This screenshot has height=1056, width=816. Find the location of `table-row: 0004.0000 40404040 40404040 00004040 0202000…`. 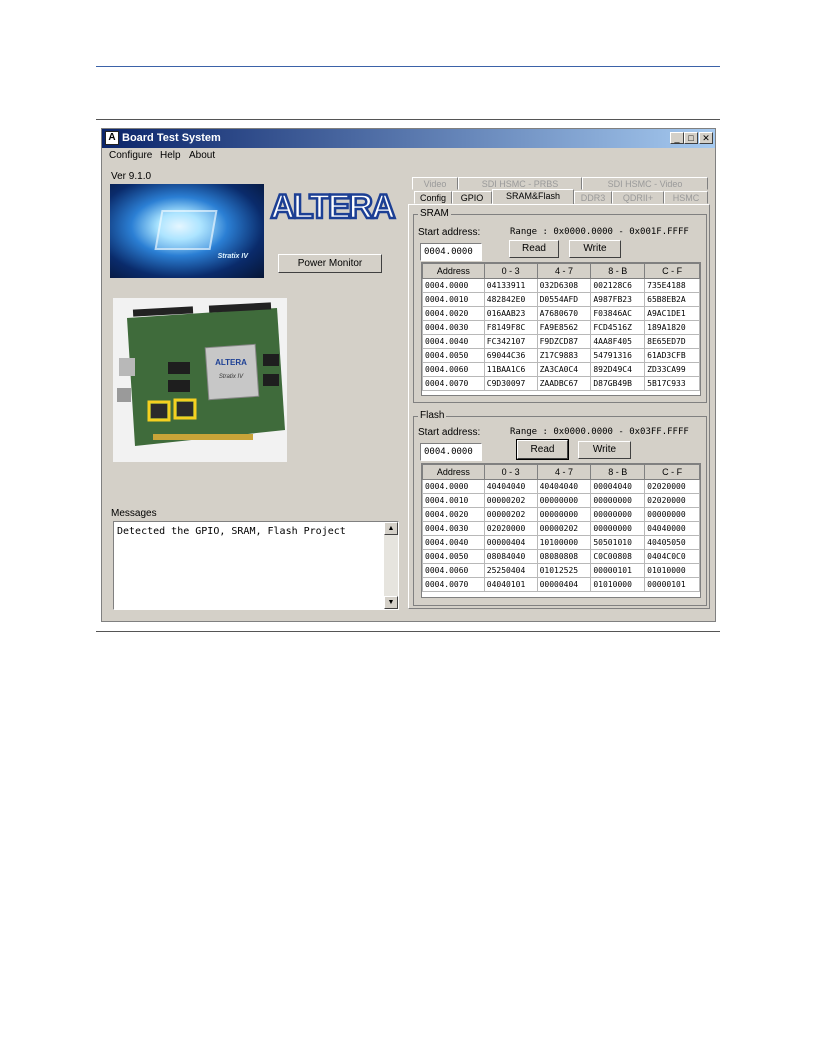

table-row: 0004.0000 40404040 40404040 00004040 0202000… is located at coordinates (561, 486).